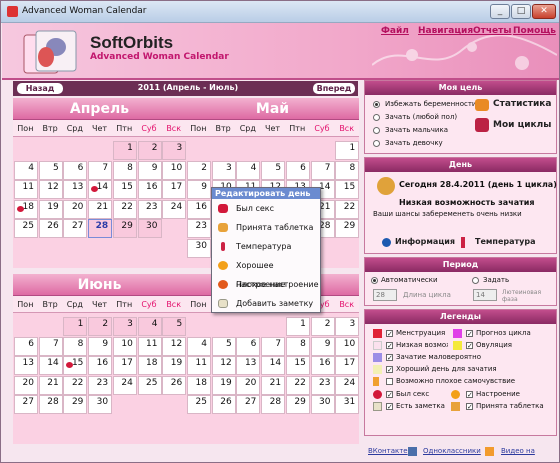  Describe the element at coordinates (266, 208) in the screenshot. I see `menu-item-sex: Был секс` at that location.